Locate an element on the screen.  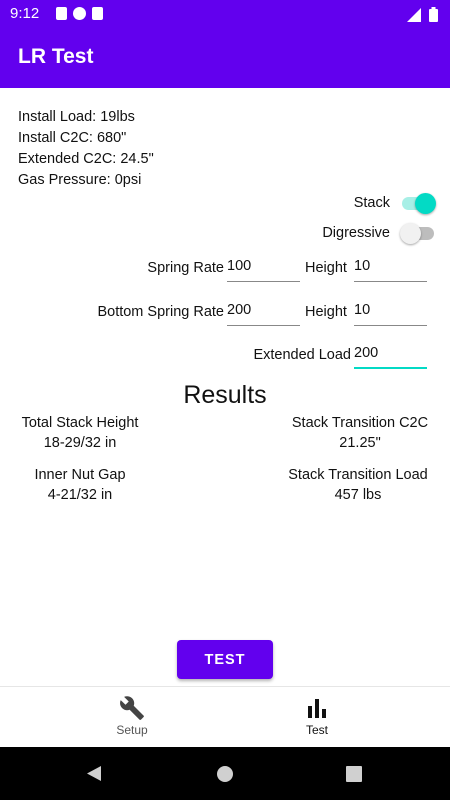
inner-nut-gap-value: 4-21/32 in is located at coordinates (80, 495).